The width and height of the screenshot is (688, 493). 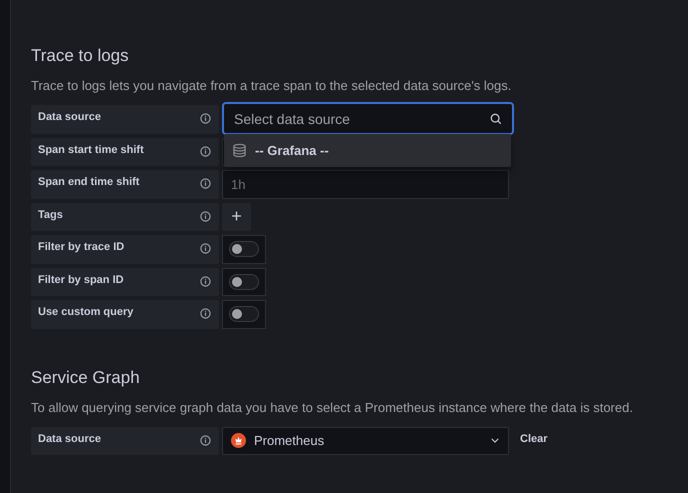 What do you see at coordinates (86, 377) in the screenshot?
I see `section-title: Service Graph` at bounding box center [86, 377].